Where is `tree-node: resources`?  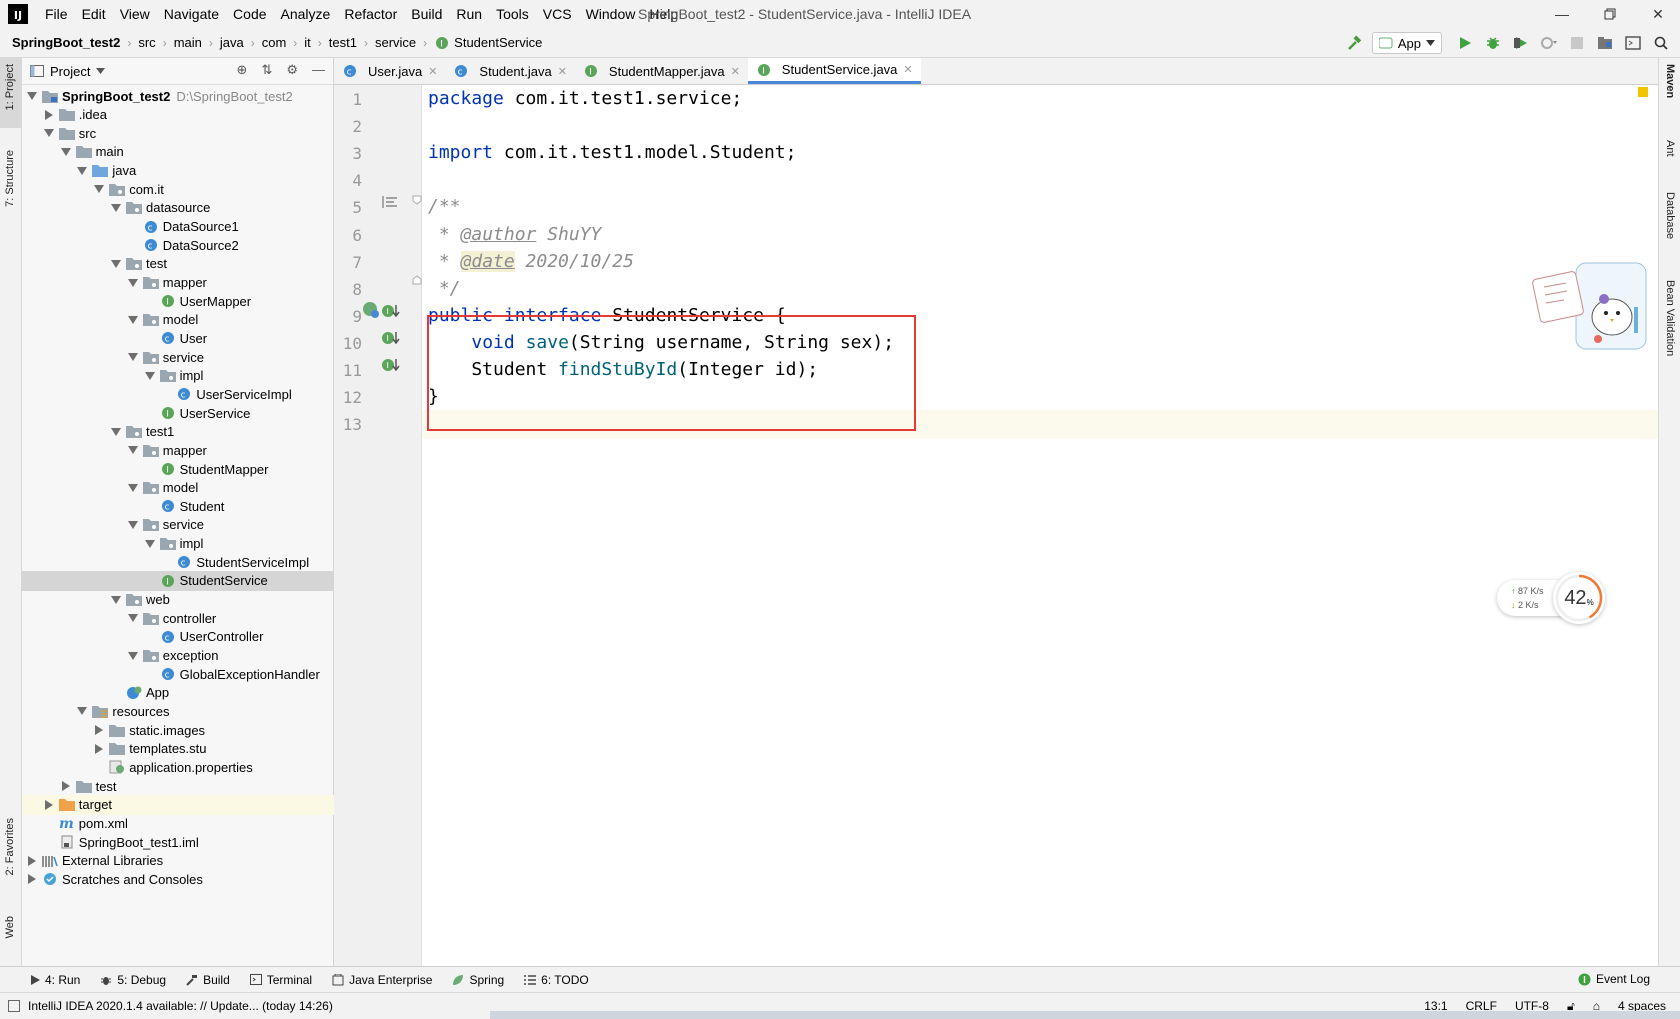 tree-node: resources is located at coordinates (178, 711).